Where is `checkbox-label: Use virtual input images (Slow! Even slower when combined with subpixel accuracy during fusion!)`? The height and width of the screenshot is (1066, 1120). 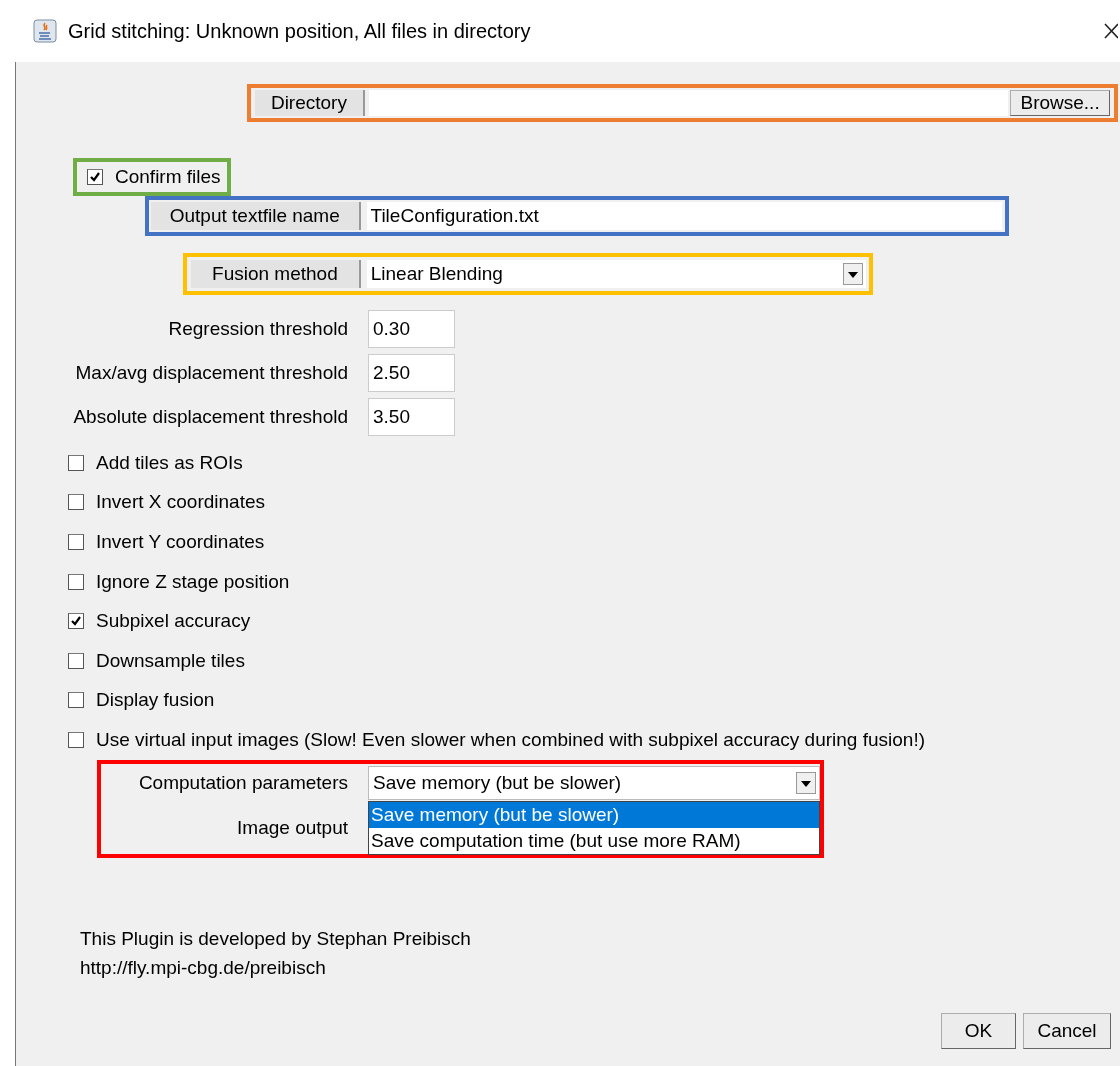
checkbox-label: Use virtual input images (Slow! Even slower when combined with subpixel accuracy during fusion!) is located at coordinates (510, 739).